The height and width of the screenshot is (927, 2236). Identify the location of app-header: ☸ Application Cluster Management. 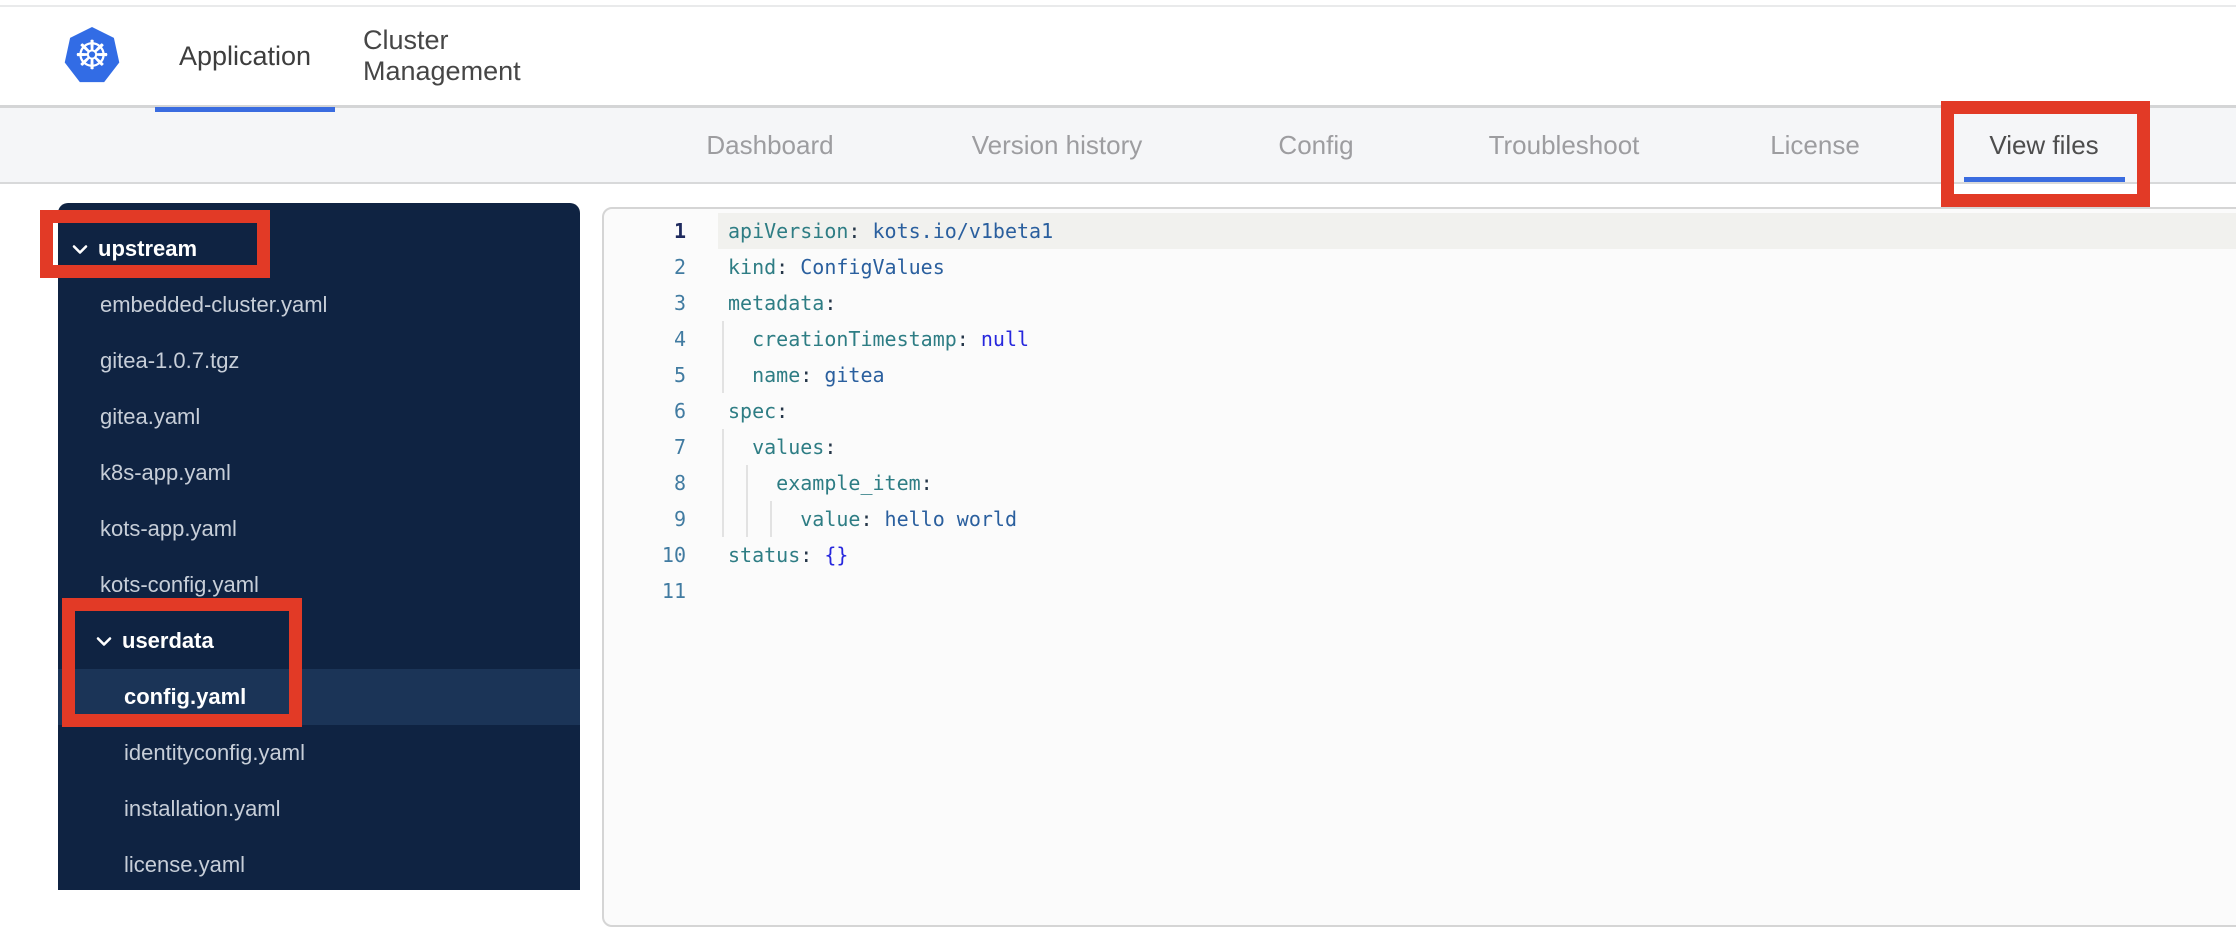
(1118, 59).